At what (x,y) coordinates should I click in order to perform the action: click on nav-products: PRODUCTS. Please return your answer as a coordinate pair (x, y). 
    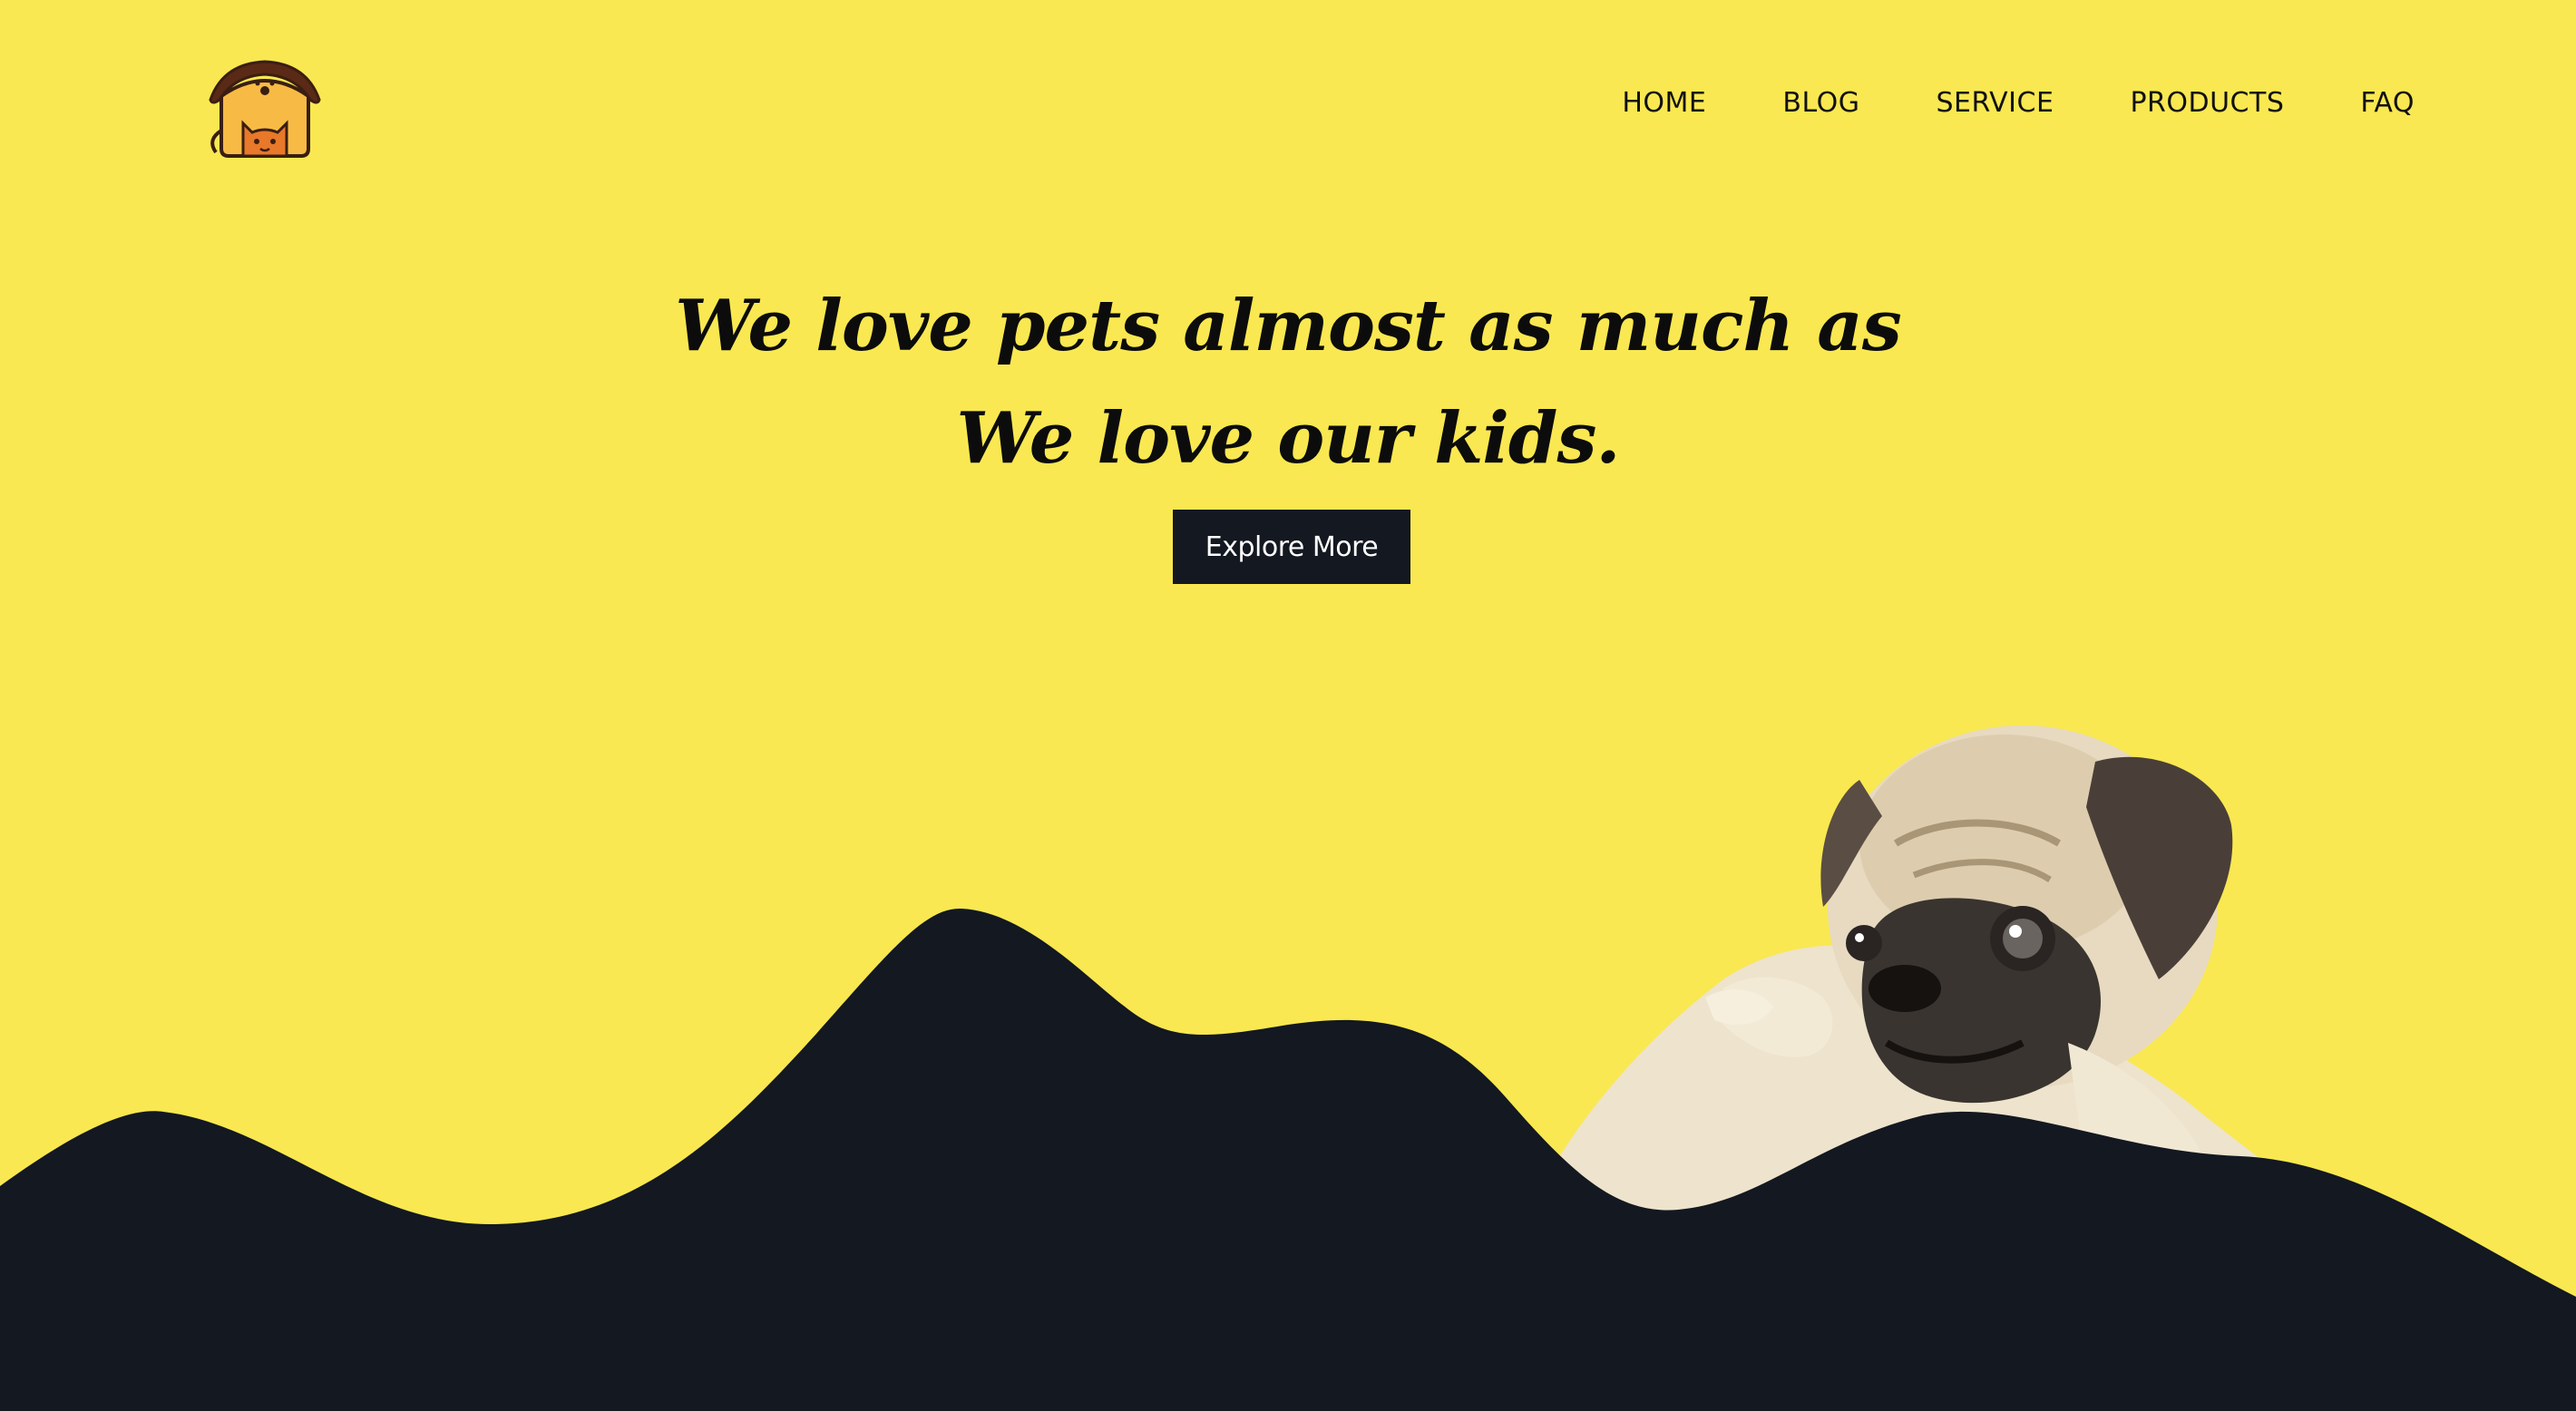
    Looking at the image, I should click on (2207, 103).